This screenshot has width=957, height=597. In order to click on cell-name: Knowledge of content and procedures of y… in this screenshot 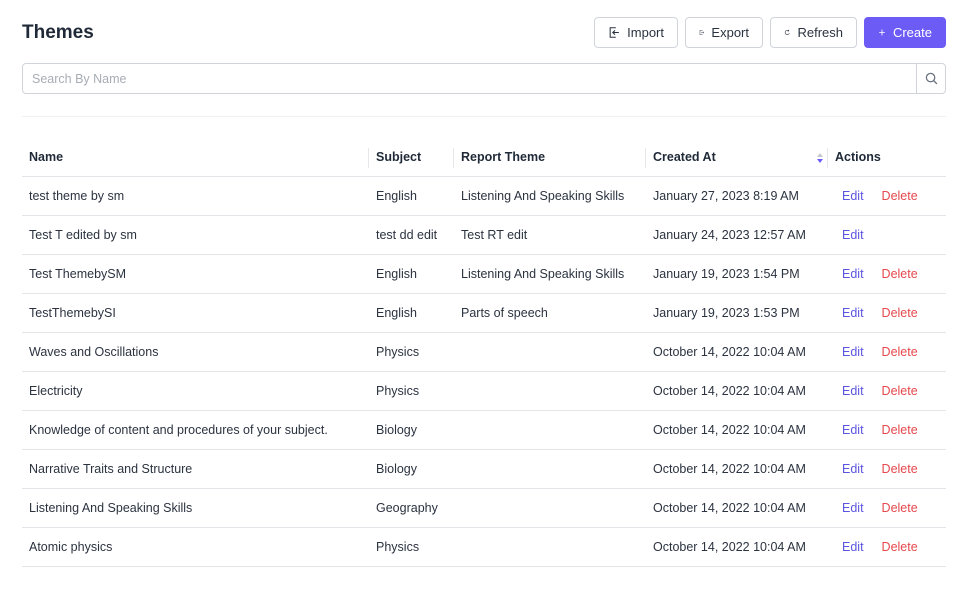, I will do `click(195, 430)`.